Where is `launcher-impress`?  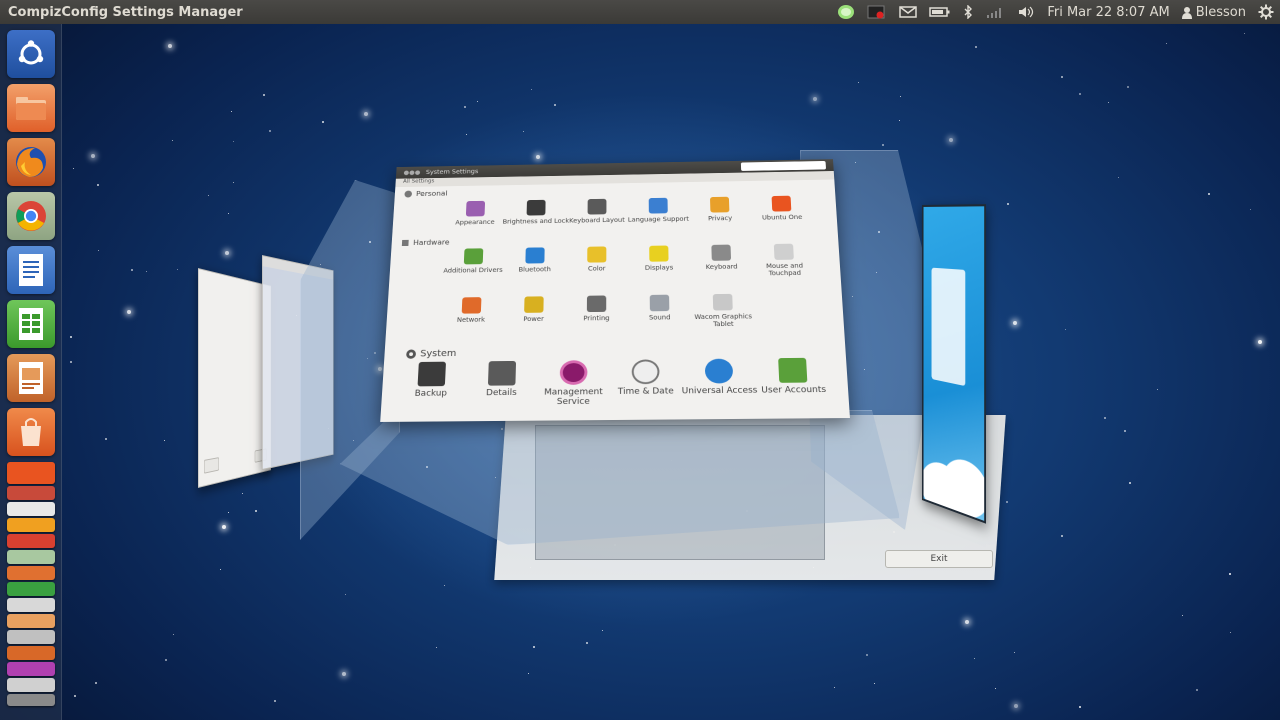
launcher-impress is located at coordinates (31, 378).